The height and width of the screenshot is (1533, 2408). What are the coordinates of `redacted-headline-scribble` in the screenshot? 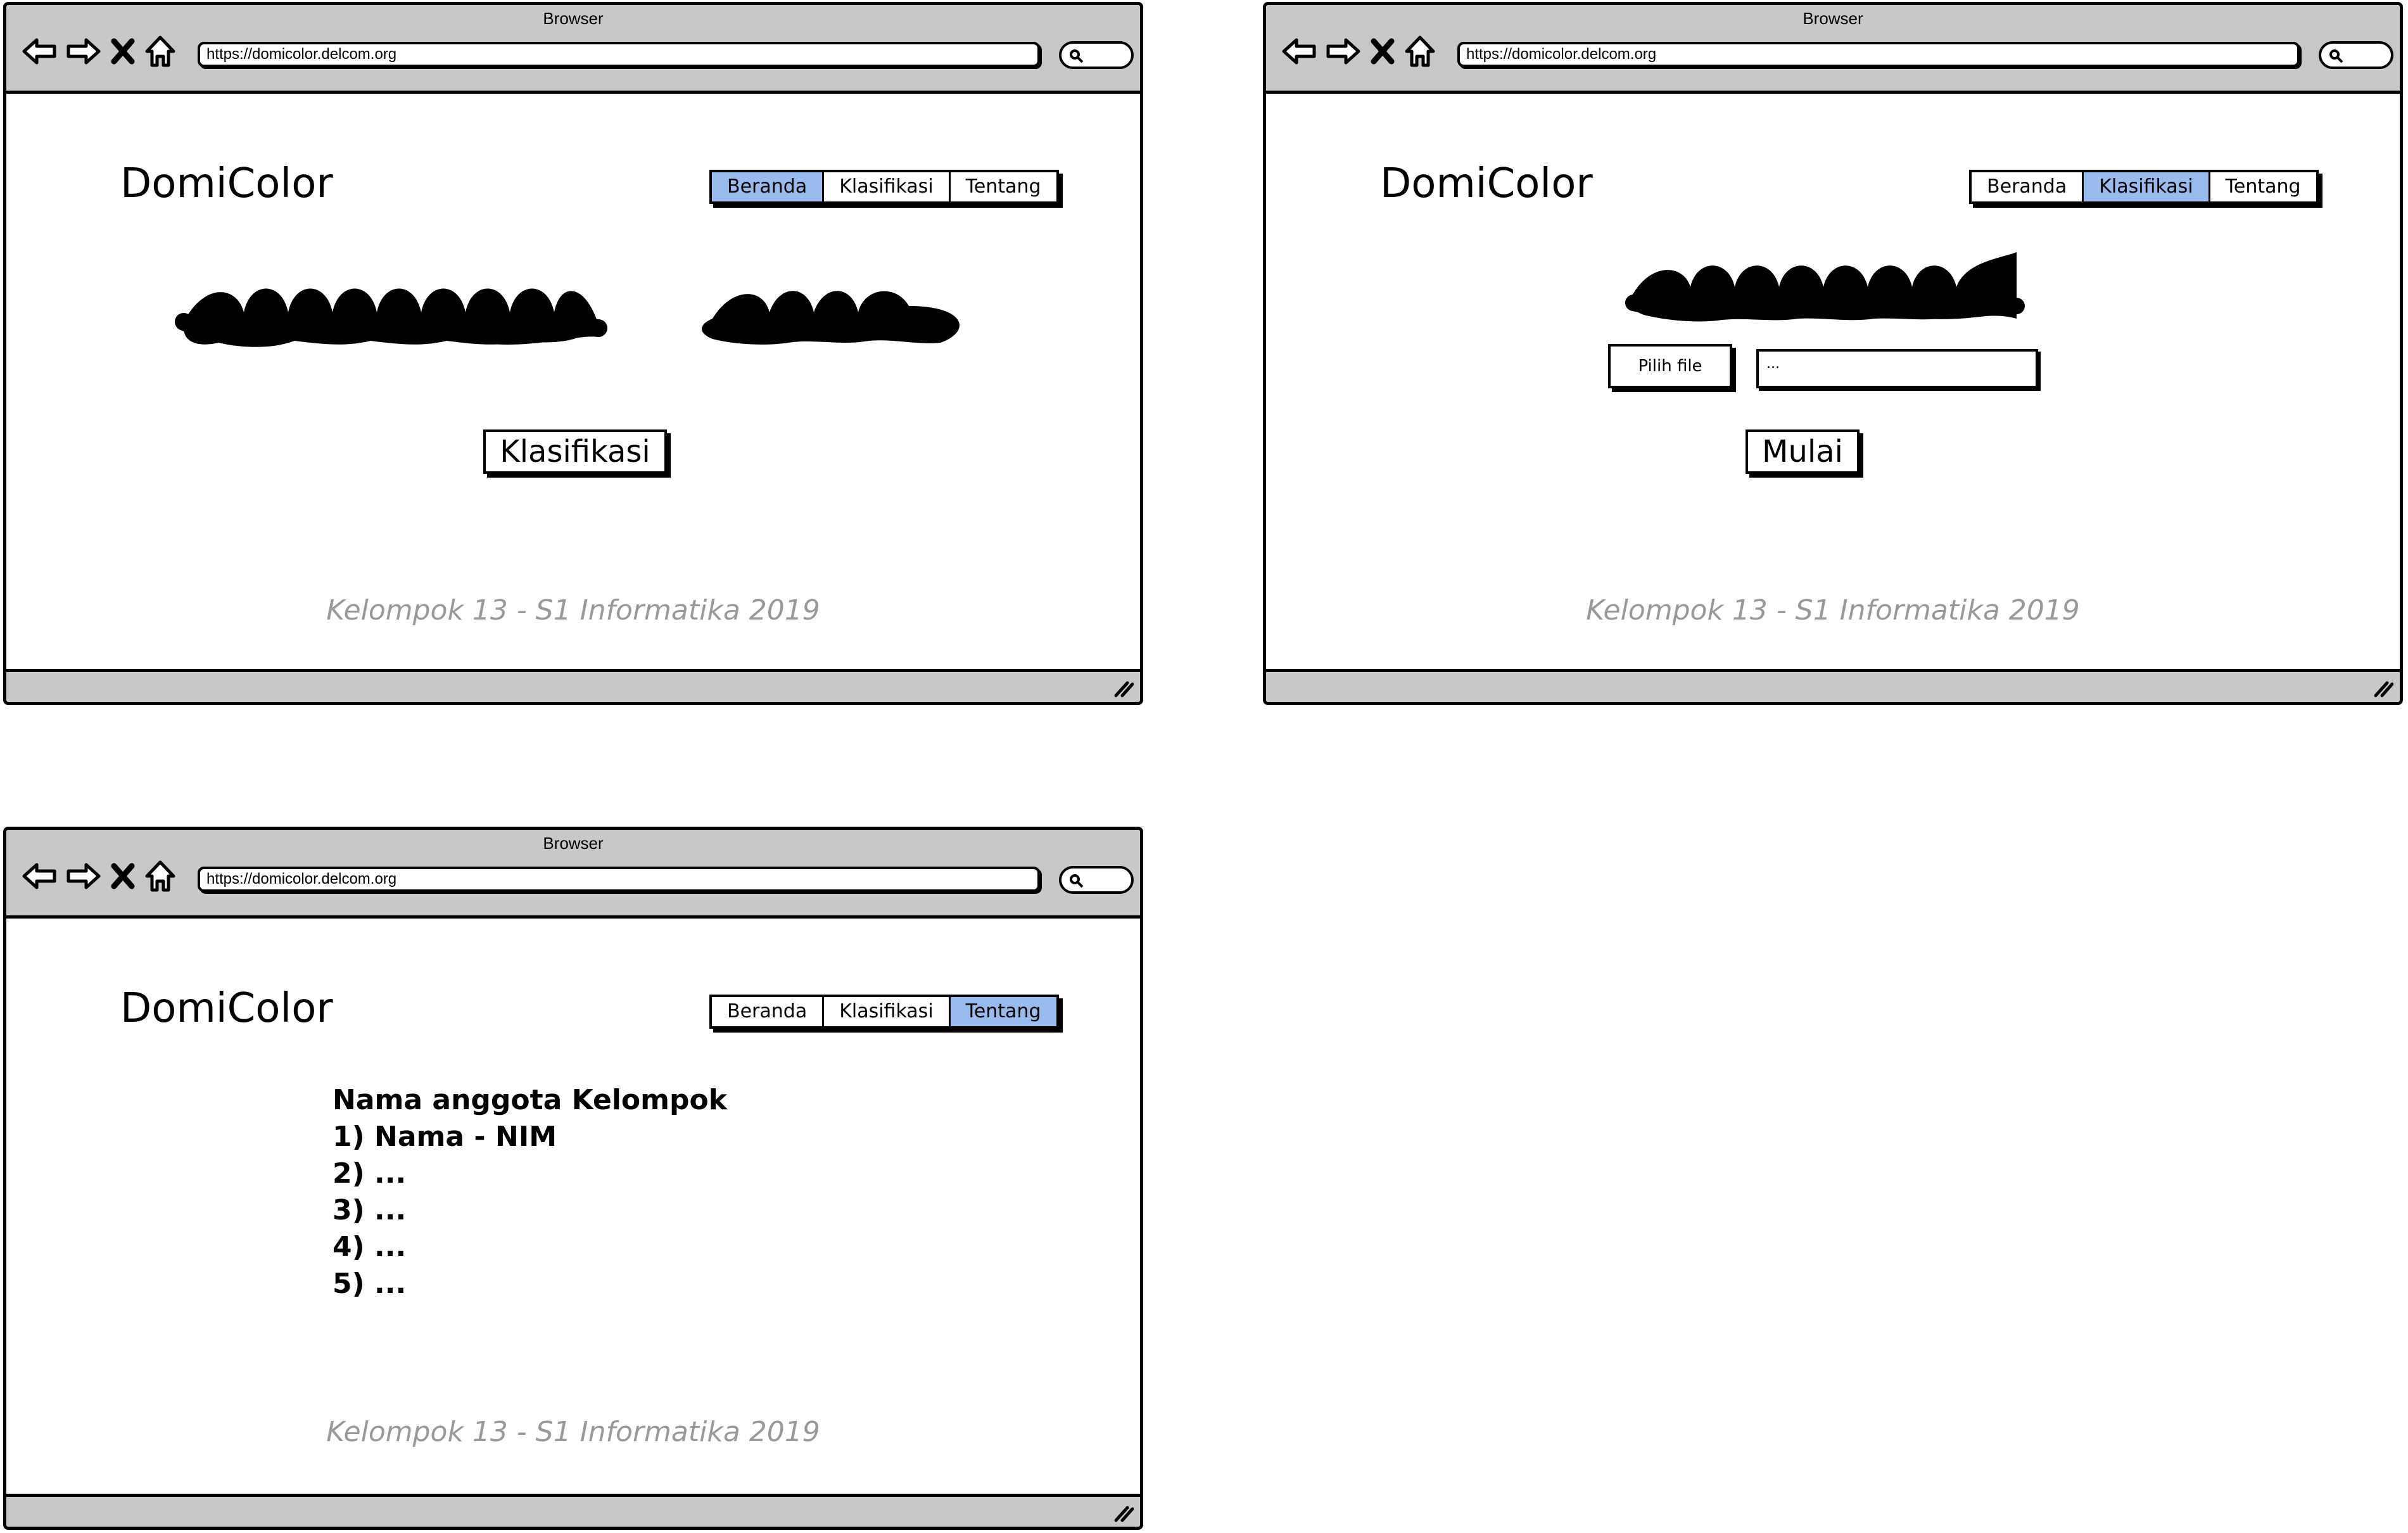 It's located at (567, 317).